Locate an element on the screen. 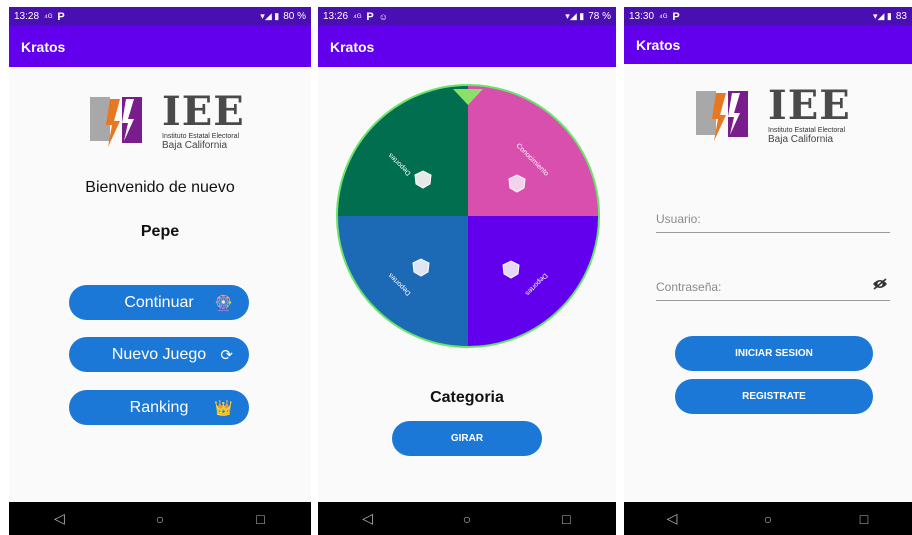 Image resolution: width=912 pixels, height=535 pixels. username: Pepe is located at coordinates (160, 231).